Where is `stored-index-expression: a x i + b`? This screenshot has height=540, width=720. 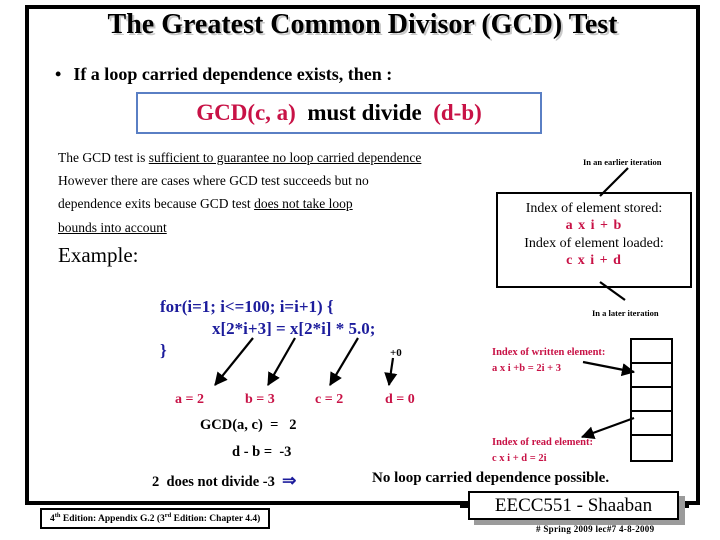 stored-index-expression: a x i + b is located at coordinates (594, 226).